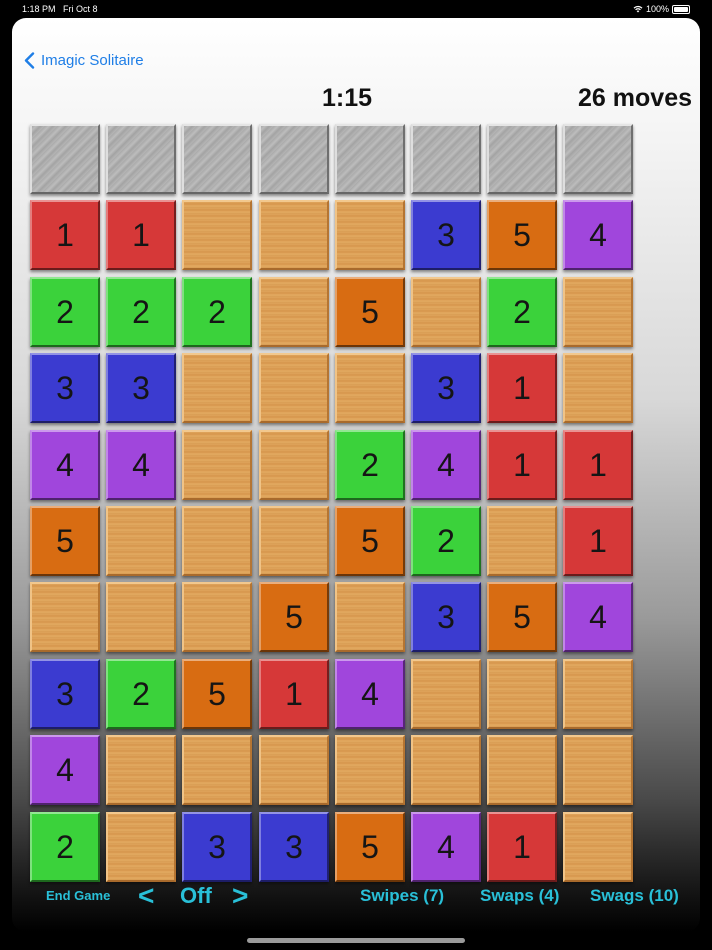  I want to click on battery-percent: 100%, so click(657, 9).